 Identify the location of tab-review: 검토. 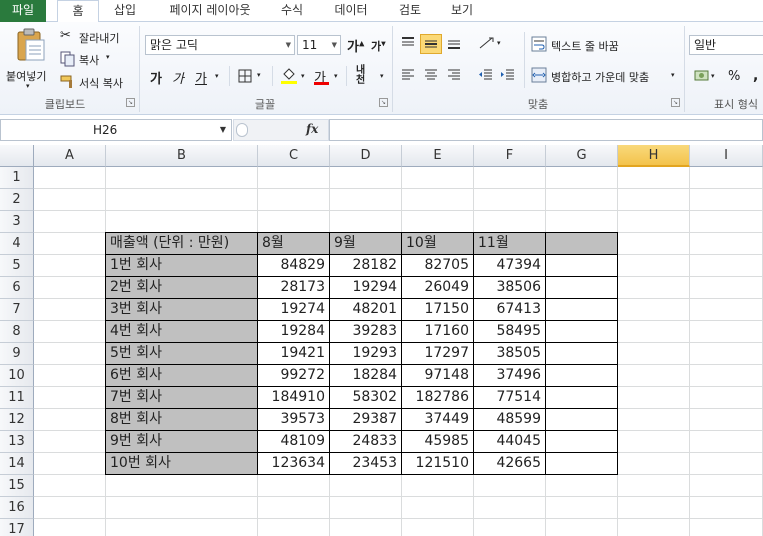
(410, 11).